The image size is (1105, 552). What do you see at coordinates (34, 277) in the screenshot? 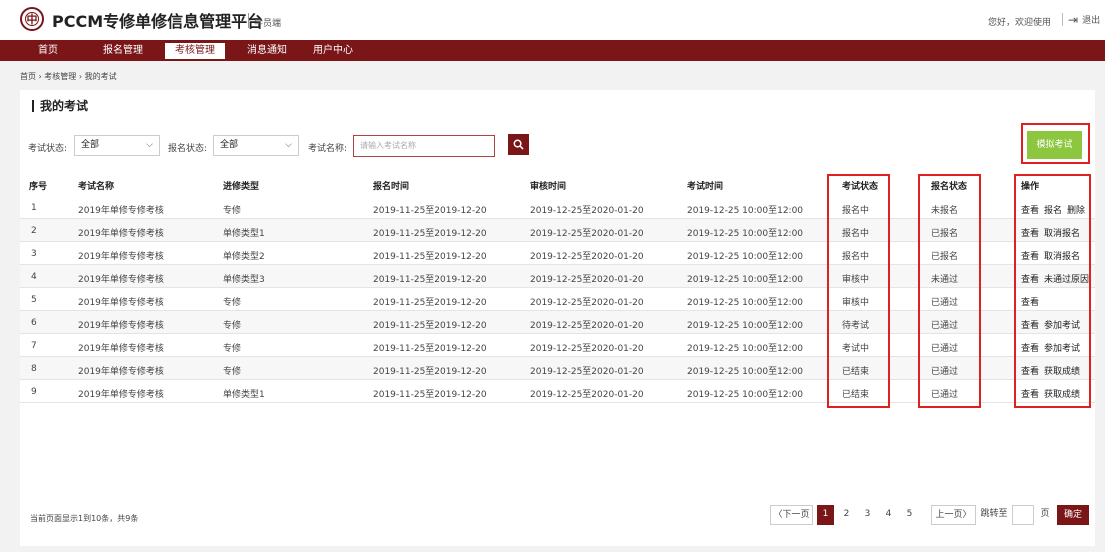
I see `cell-no: 4` at bounding box center [34, 277].